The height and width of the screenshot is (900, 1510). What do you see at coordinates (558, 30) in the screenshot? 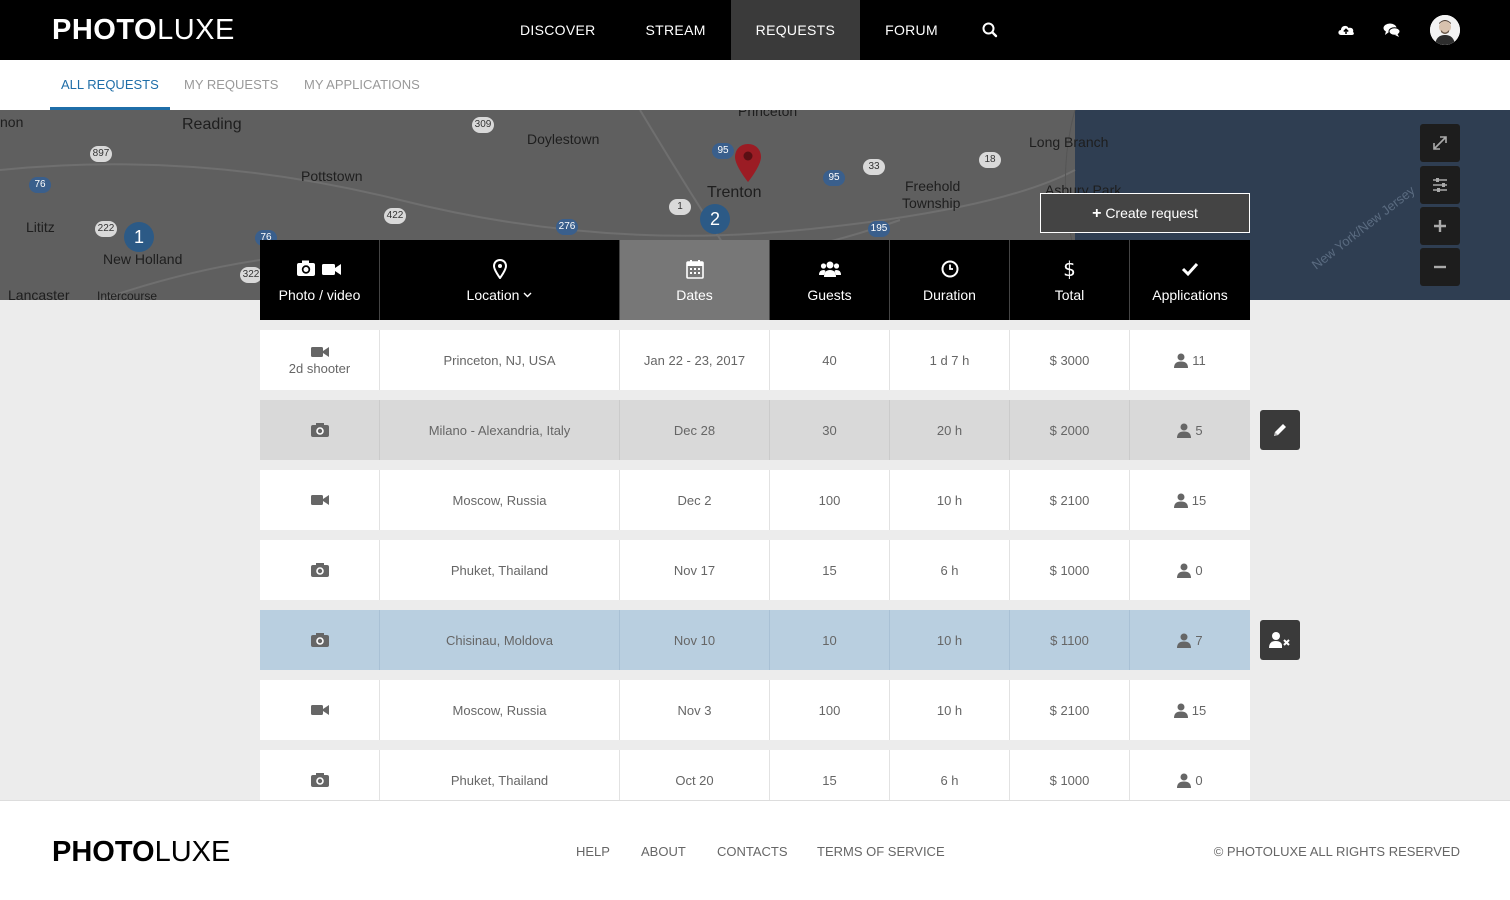
I see `nav-discover: DISCOVER` at bounding box center [558, 30].